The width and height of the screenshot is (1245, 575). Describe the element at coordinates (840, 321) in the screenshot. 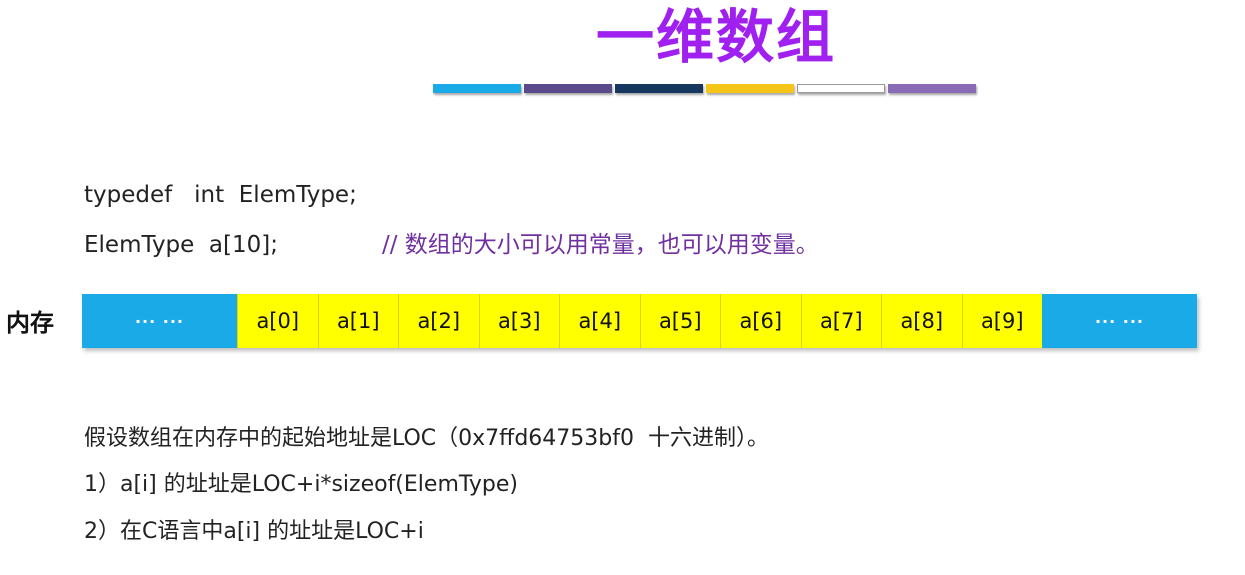

I see `array-element-cell: a[7]` at that location.